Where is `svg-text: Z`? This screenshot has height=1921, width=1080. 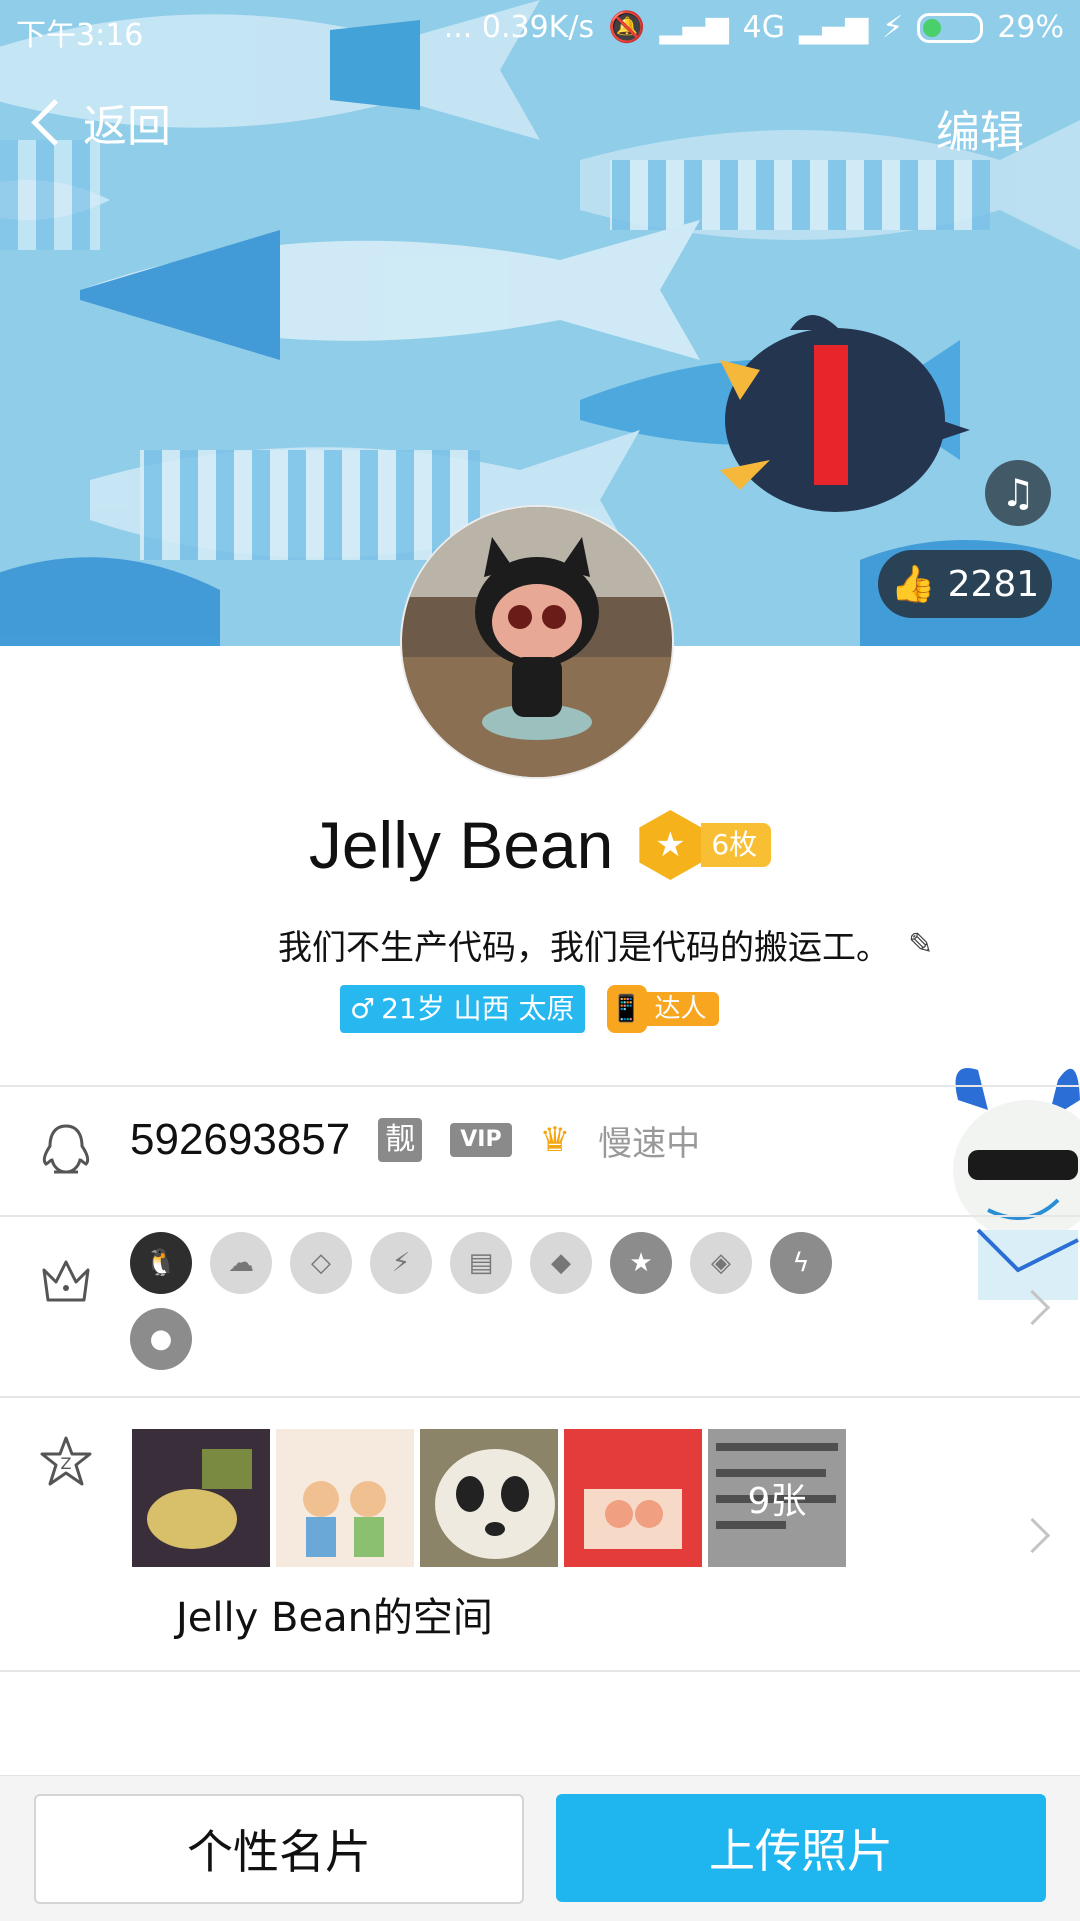
svg-text: Z is located at coordinates (66, 1463).